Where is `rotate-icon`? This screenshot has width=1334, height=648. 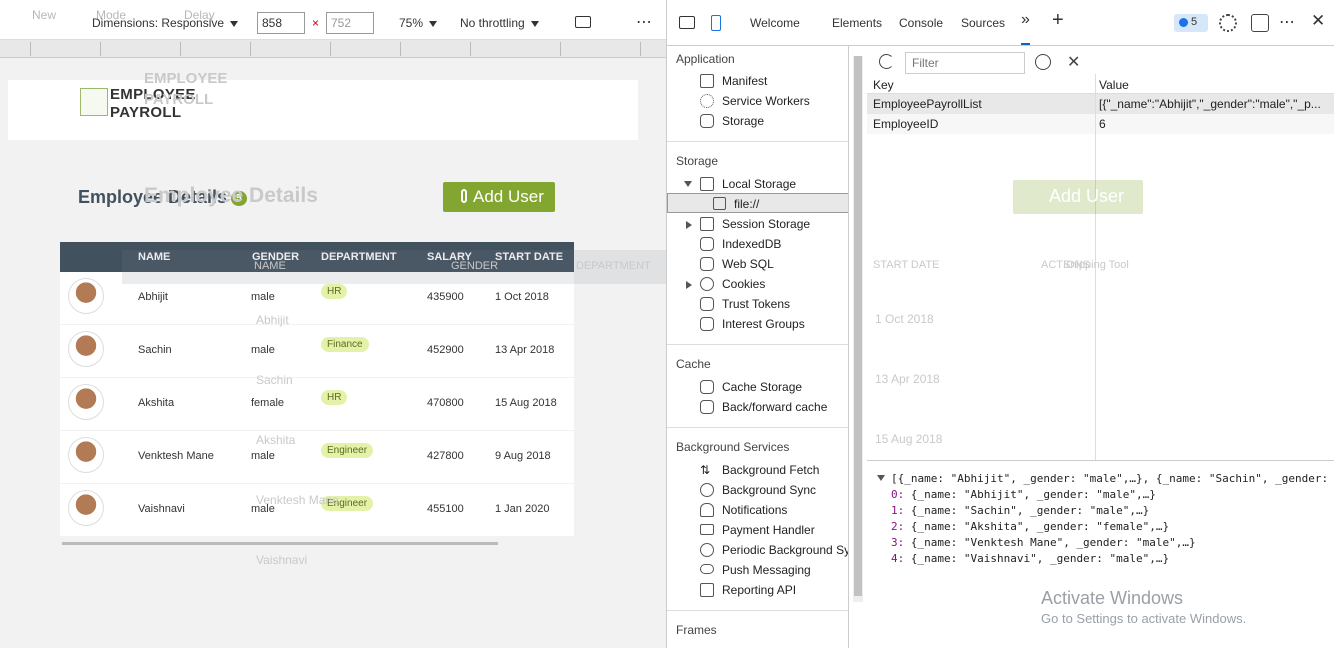
rotate-icon is located at coordinates (583, 22).